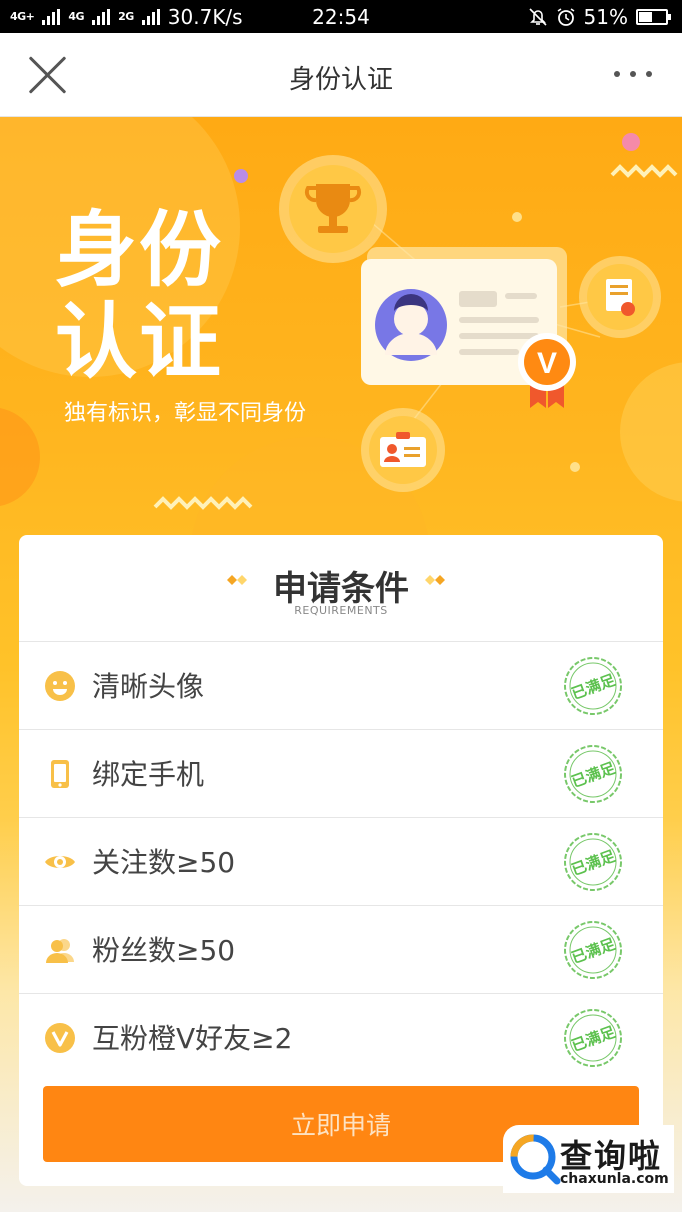 Image resolution: width=682 pixels, height=1212 pixels. What do you see at coordinates (60, 1038) in the screenshot?
I see `v-badge-icon` at bounding box center [60, 1038].